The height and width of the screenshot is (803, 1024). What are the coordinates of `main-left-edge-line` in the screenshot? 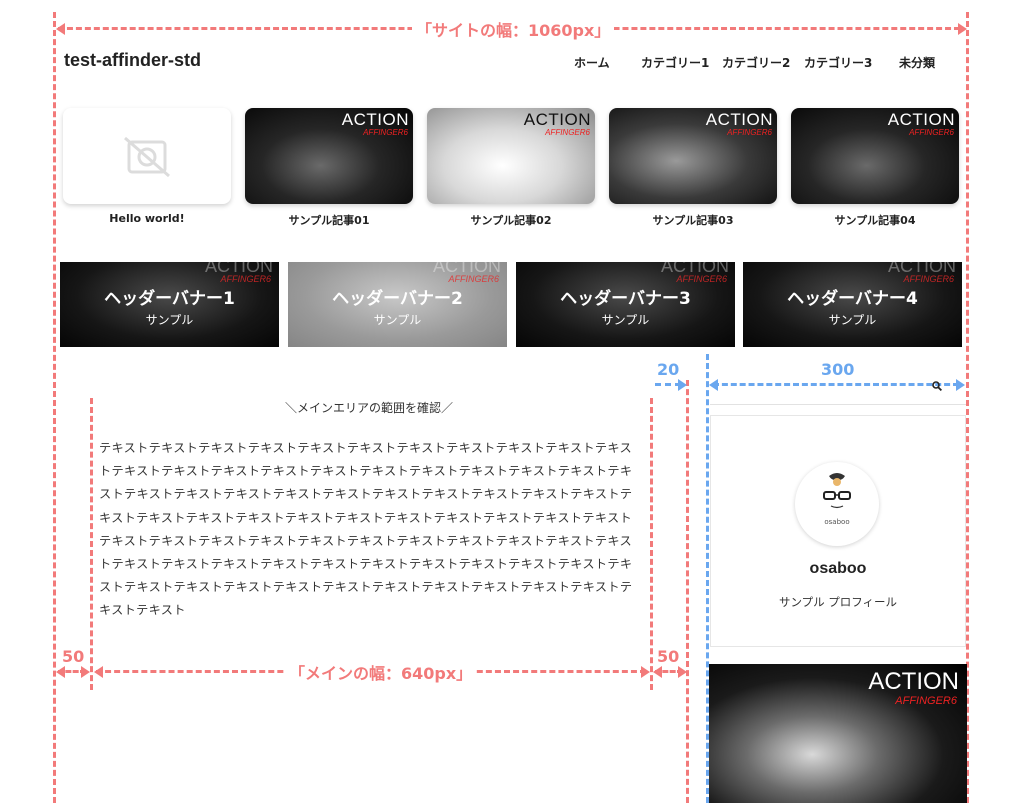 It's located at (91, 544).